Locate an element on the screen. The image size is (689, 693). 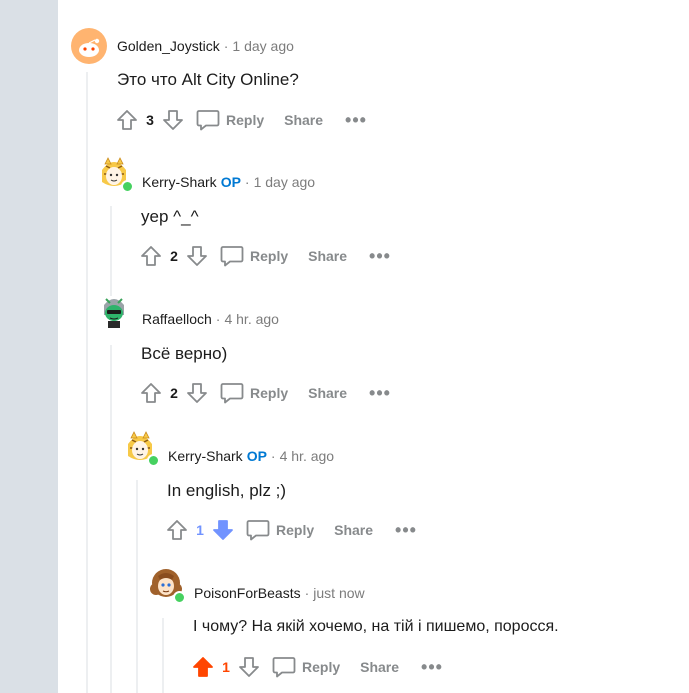
comment-meta: PoisonForBeasts · just now is located at coordinates (279, 593).